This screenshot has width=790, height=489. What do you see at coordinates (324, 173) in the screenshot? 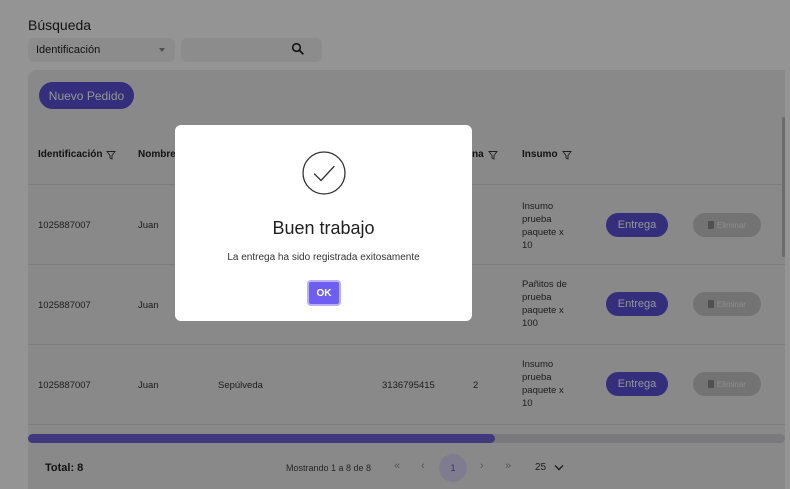
I see `check-circle-icon` at bounding box center [324, 173].